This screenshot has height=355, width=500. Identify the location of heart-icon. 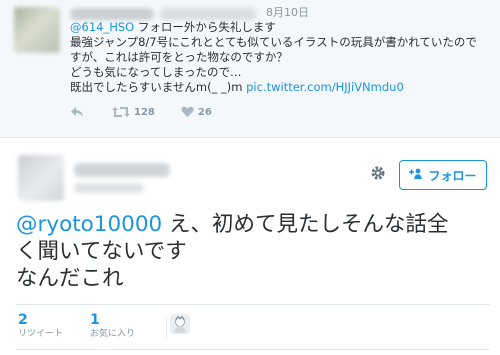
(187, 112).